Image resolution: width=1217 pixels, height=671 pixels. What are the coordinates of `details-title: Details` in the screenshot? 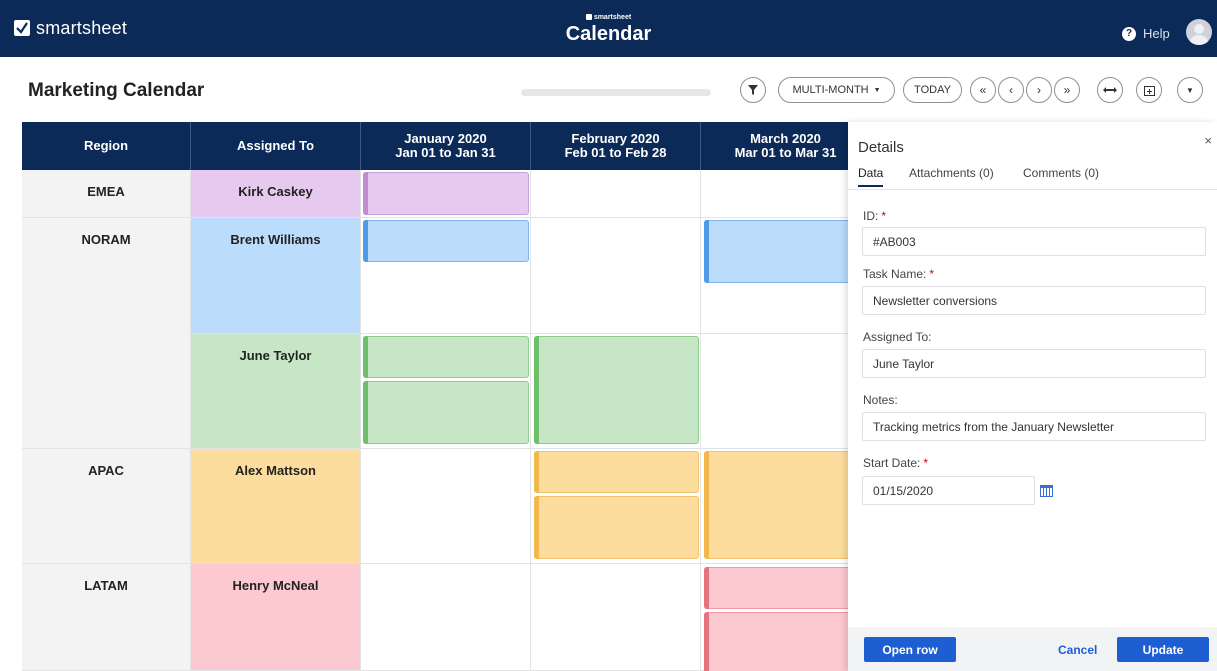 It's located at (881, 147).